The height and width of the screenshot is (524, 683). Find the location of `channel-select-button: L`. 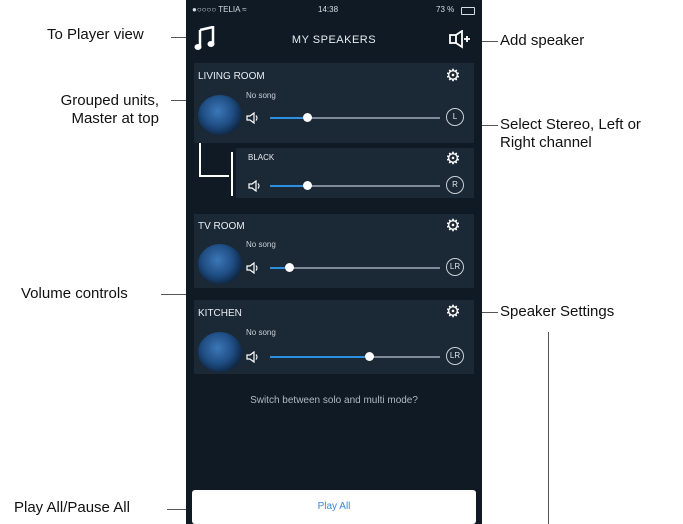

channel-select-button: L is located at coordinates (455, 117).